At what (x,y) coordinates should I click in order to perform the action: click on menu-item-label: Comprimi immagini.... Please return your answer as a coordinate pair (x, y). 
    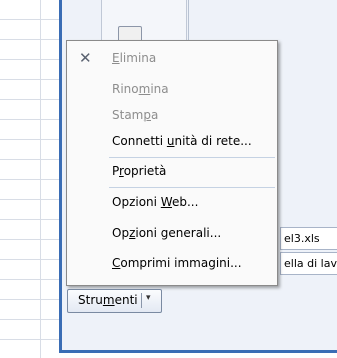
    Looking at the image, I should click on (177, 263).